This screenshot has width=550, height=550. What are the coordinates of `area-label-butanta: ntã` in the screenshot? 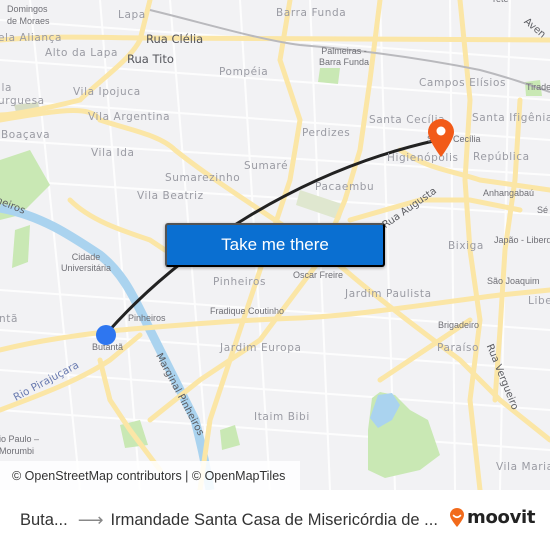 It's located at (9, 319).